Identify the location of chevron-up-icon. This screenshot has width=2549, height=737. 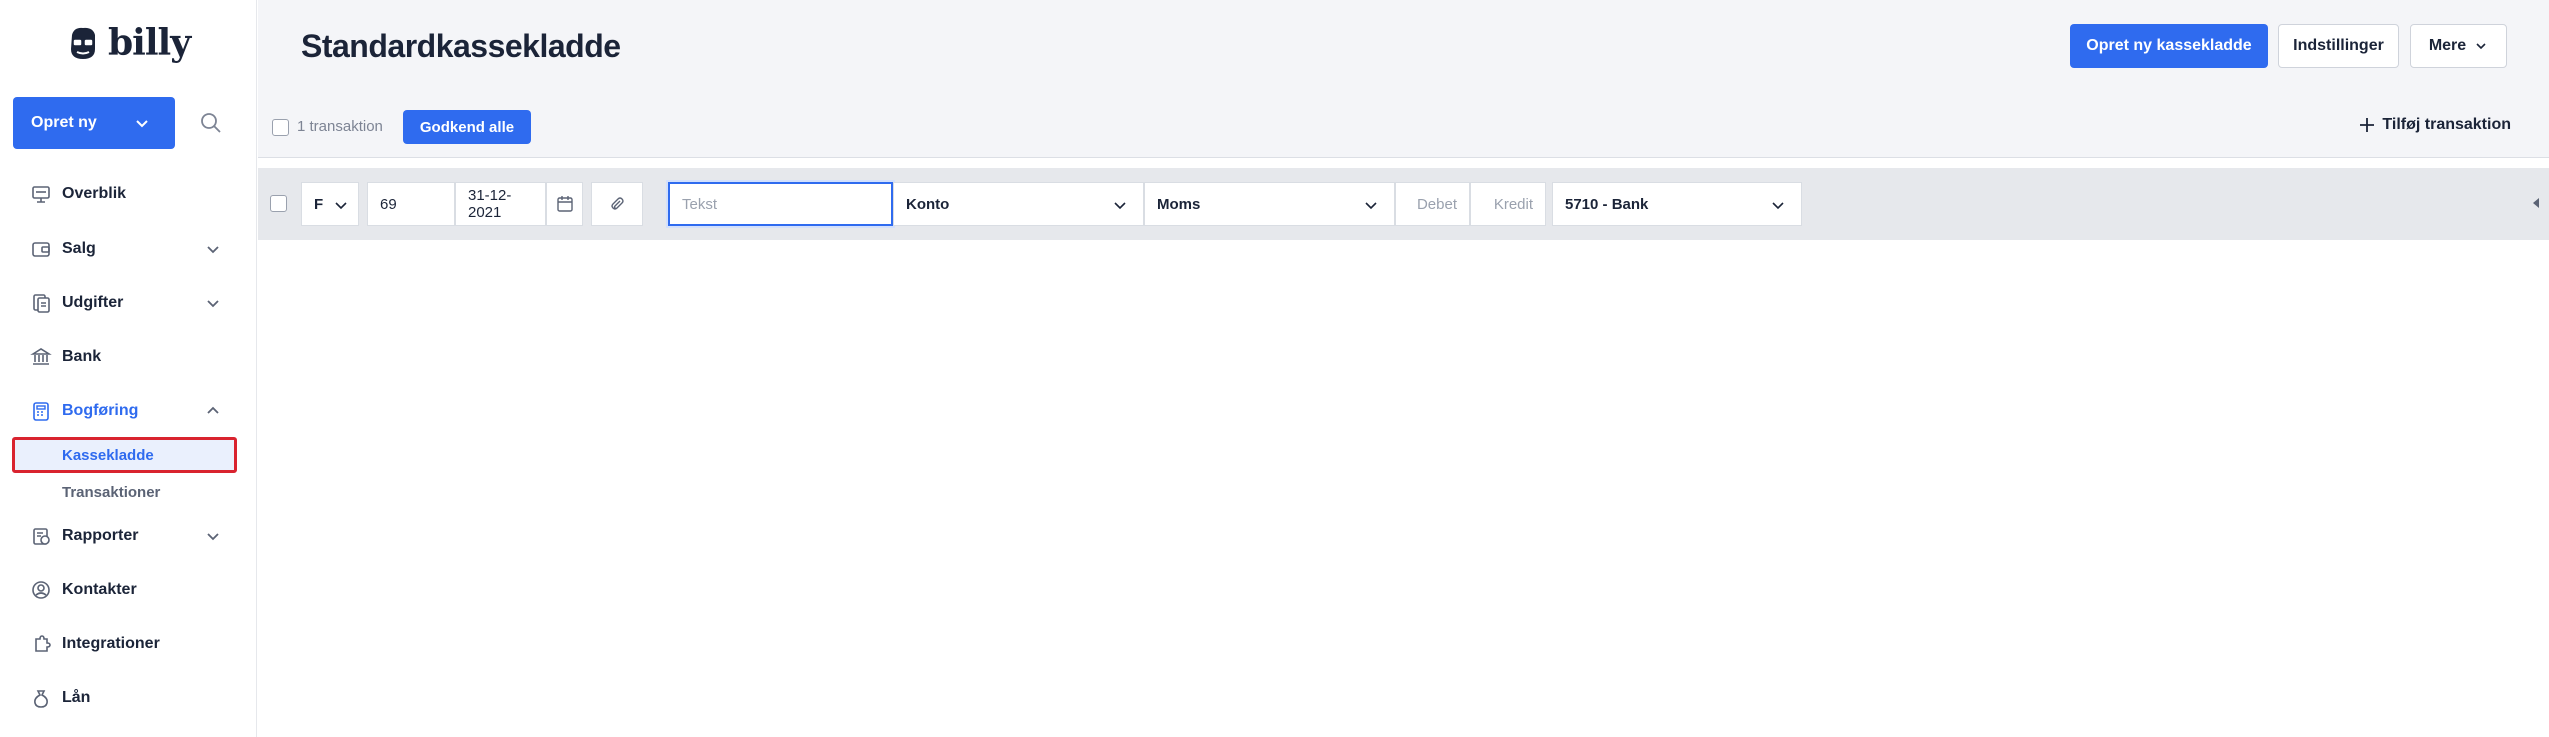
(213, 410).